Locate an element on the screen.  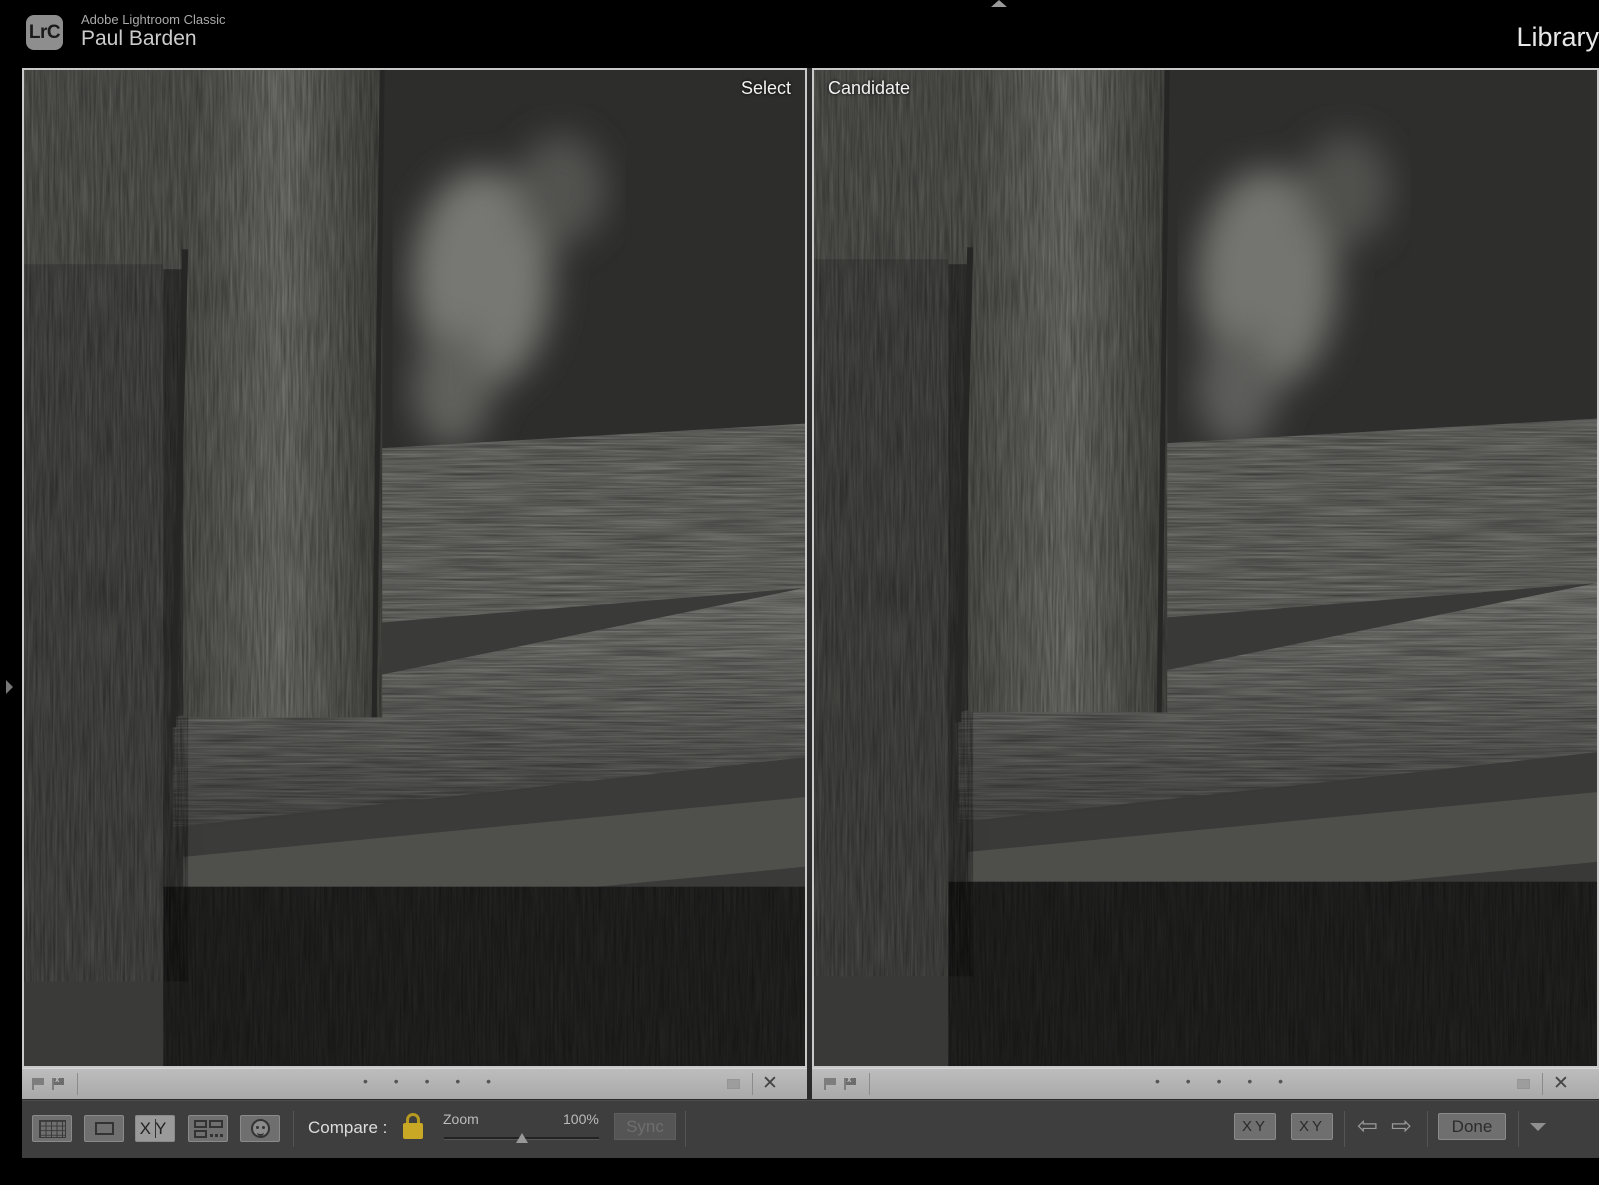
left-panel-strip is located at coordinates (10, 625).